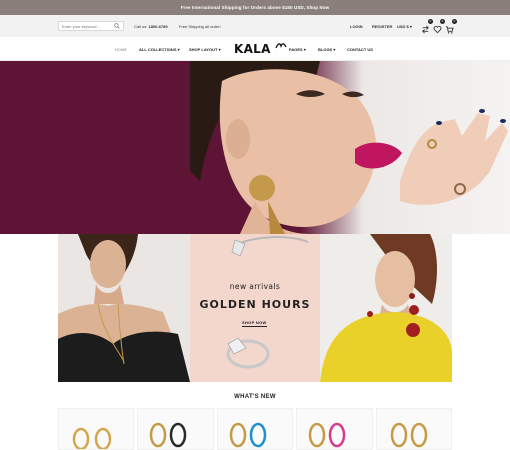 The height and width of the screenshot is (450, 510). What do you see at coordinates (121, 49) in the screenshot?
I see `nav-home: HOME` at bounding box center [121, 49].